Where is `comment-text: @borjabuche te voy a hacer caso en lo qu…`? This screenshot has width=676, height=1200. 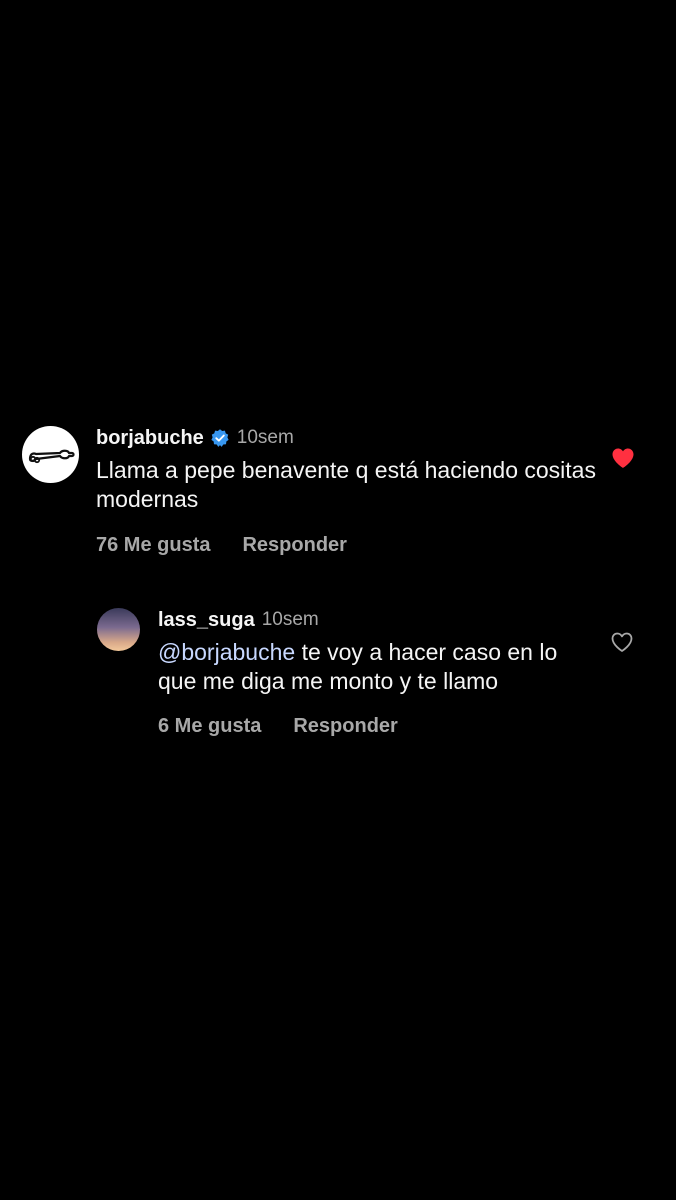 comment-text: @borjabuche te voy a hacer caso en lo qu… is located at coordinates (368, 667).